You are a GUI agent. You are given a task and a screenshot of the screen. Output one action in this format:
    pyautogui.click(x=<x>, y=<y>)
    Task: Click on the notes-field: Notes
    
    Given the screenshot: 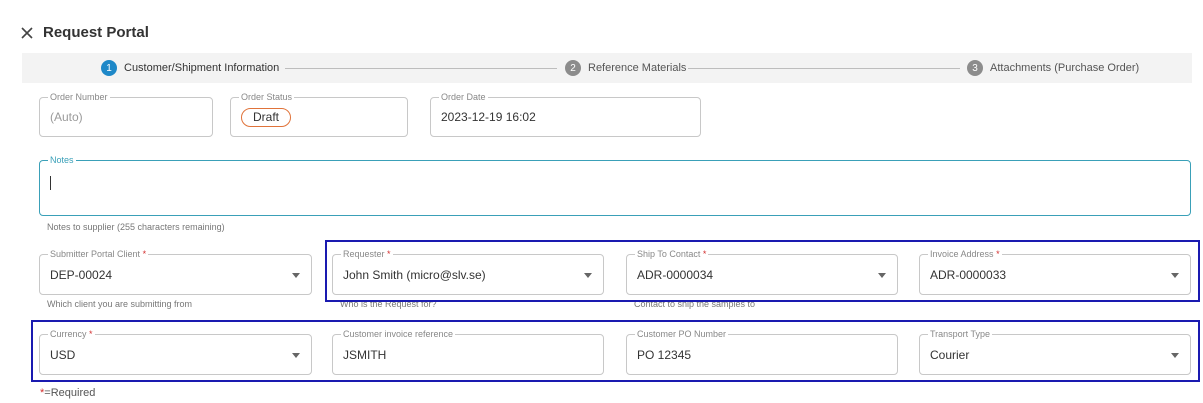 What is the action you would take?
    pyautogui.click(x=615, y=185)
    